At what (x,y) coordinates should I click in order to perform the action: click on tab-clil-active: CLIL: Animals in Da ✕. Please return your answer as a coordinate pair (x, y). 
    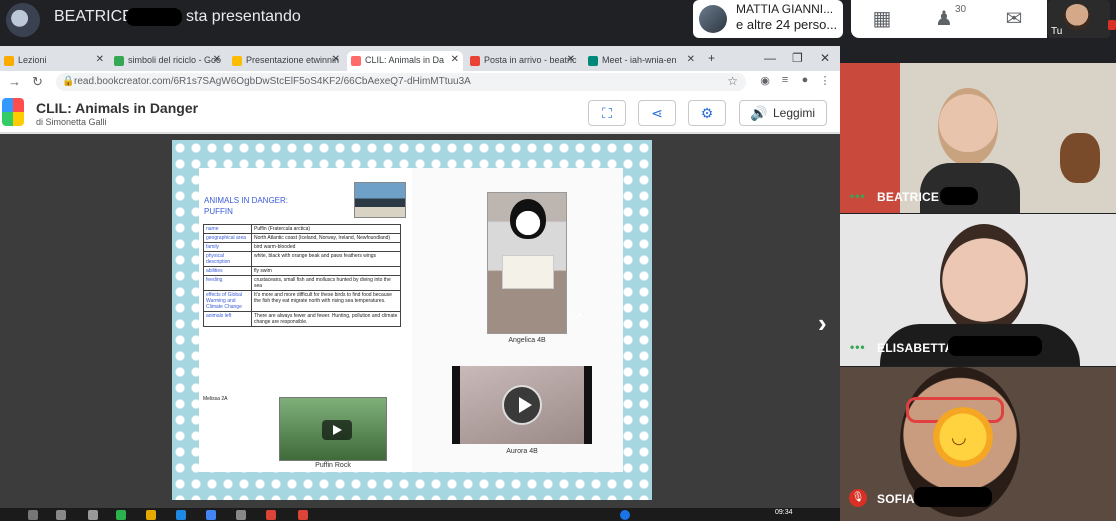
    Looking at the image, I should click on (405, 61).